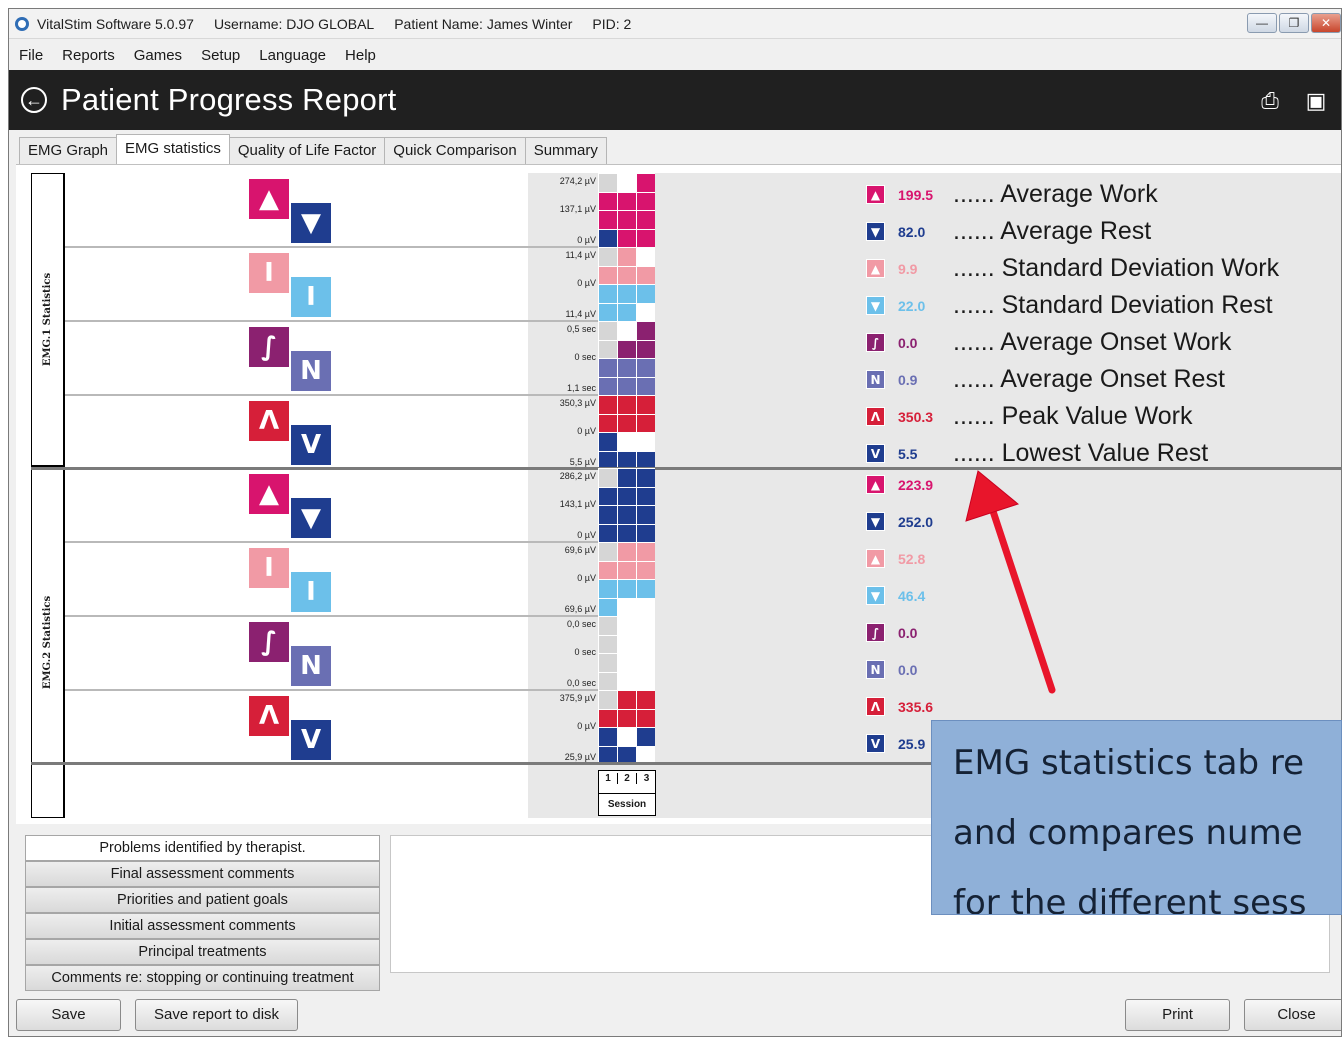 This screenshot has height=1037, width=1342. Describe the element at coordinates (612, 23) in the screenshot. I see `pid-label: PID: 2` at that location.